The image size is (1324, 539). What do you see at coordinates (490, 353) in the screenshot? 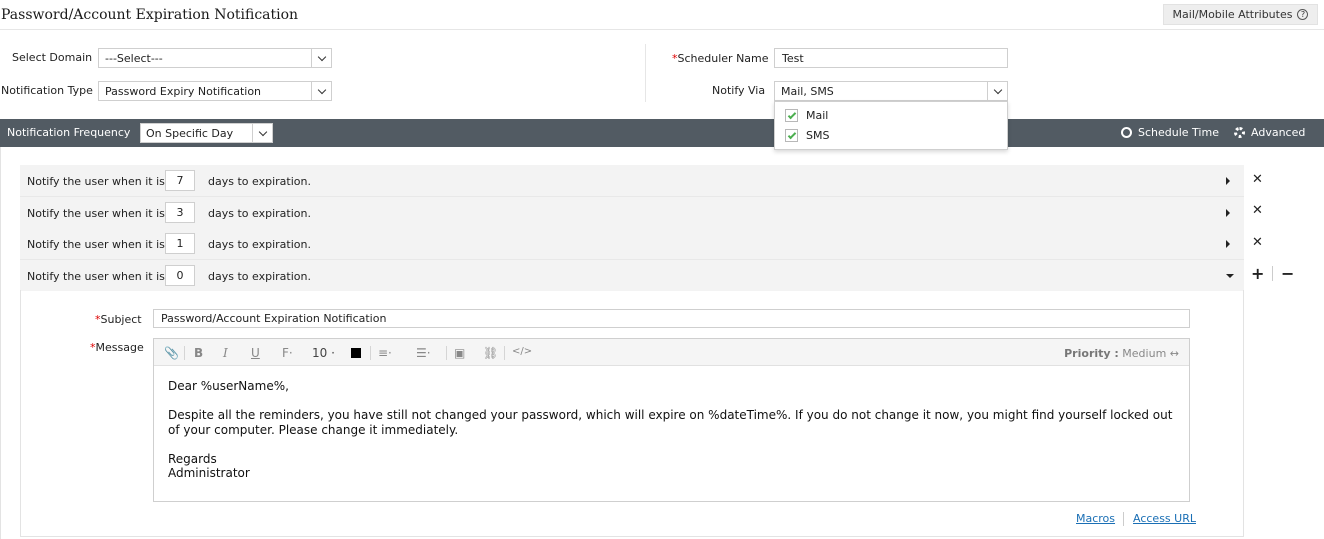
I see `link-icon: ⛓` at bounding box center [490, 353].